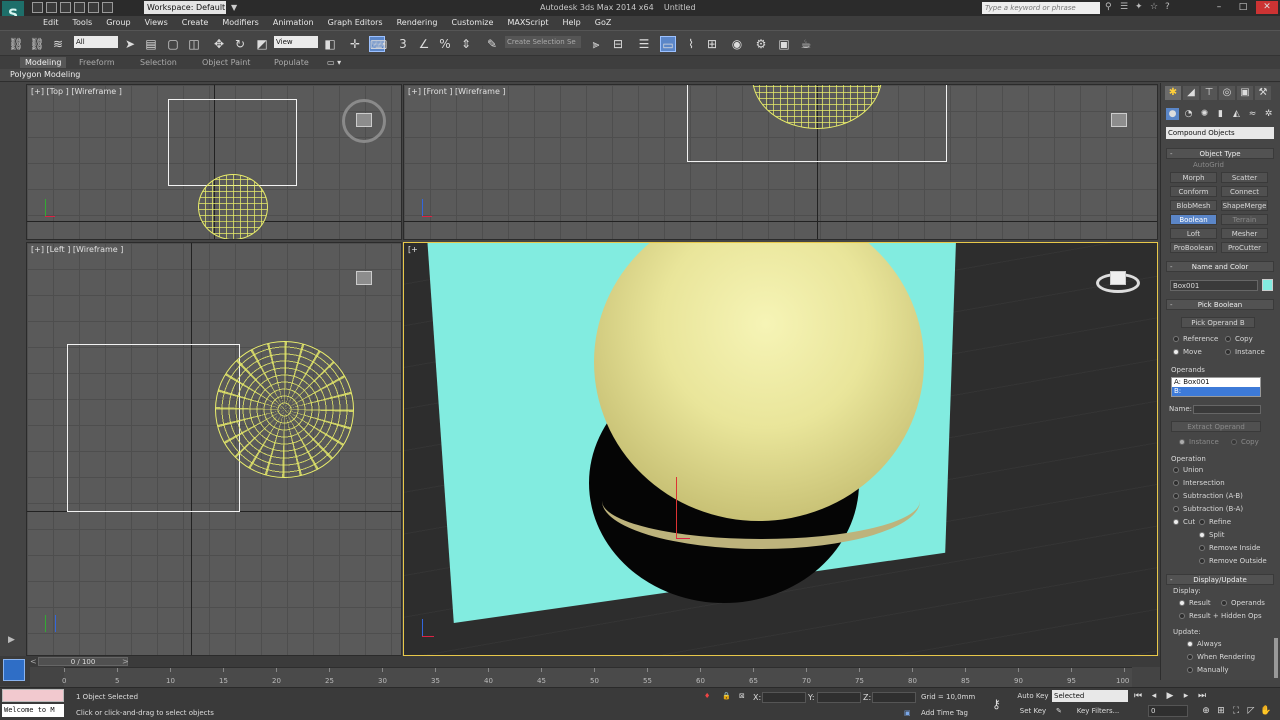  What do you see at coordinates (592, 661) in the screenshot?
I see `time-slider: 0 / 100 < >` at bounding box center [592, 661].